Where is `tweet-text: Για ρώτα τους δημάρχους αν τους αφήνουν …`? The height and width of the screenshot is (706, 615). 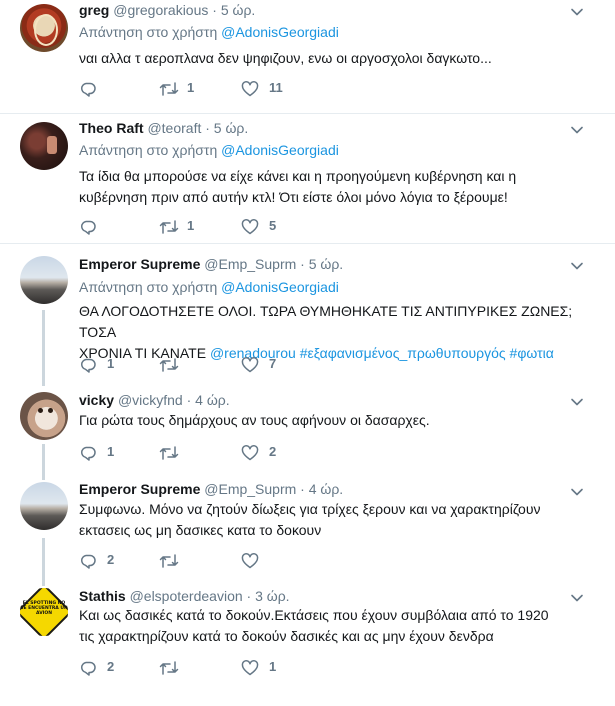 tweet-text: Για ρώτα τους δημάρχους αν τους αφήνουν … is located at coordinates (254, 420).